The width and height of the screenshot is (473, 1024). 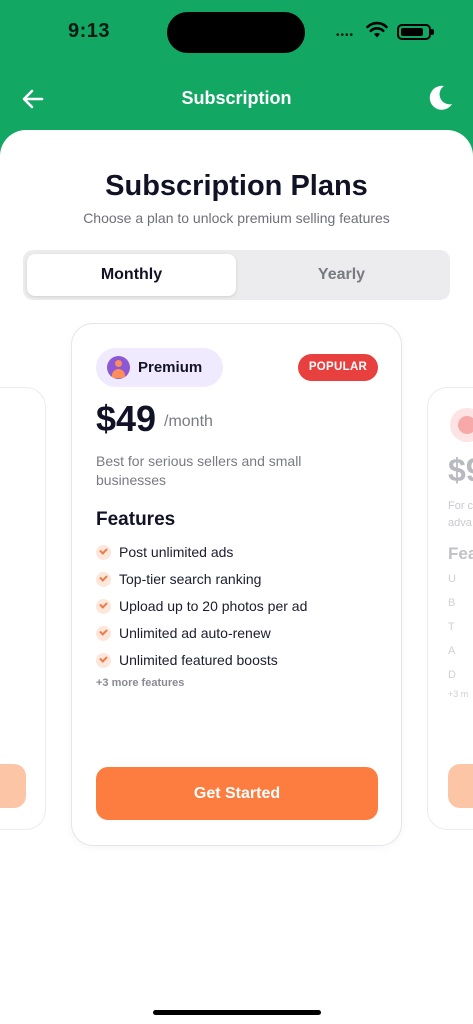 I want to click on billing-period-toggle: Monthly Yearly, so click(x=236, y=275).